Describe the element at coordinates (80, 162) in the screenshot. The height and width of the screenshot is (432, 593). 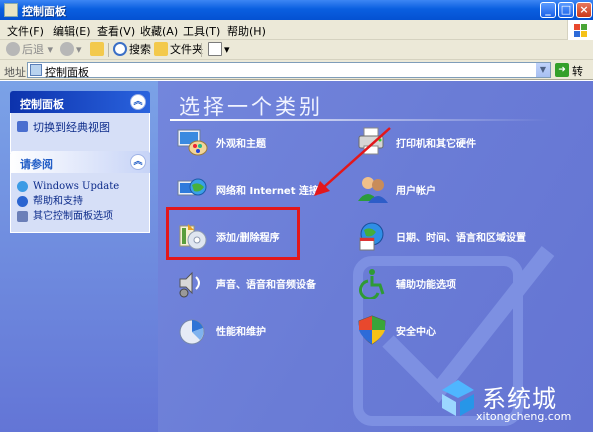
I see `see-also-box-header: 请参阅 ︽` at that location.